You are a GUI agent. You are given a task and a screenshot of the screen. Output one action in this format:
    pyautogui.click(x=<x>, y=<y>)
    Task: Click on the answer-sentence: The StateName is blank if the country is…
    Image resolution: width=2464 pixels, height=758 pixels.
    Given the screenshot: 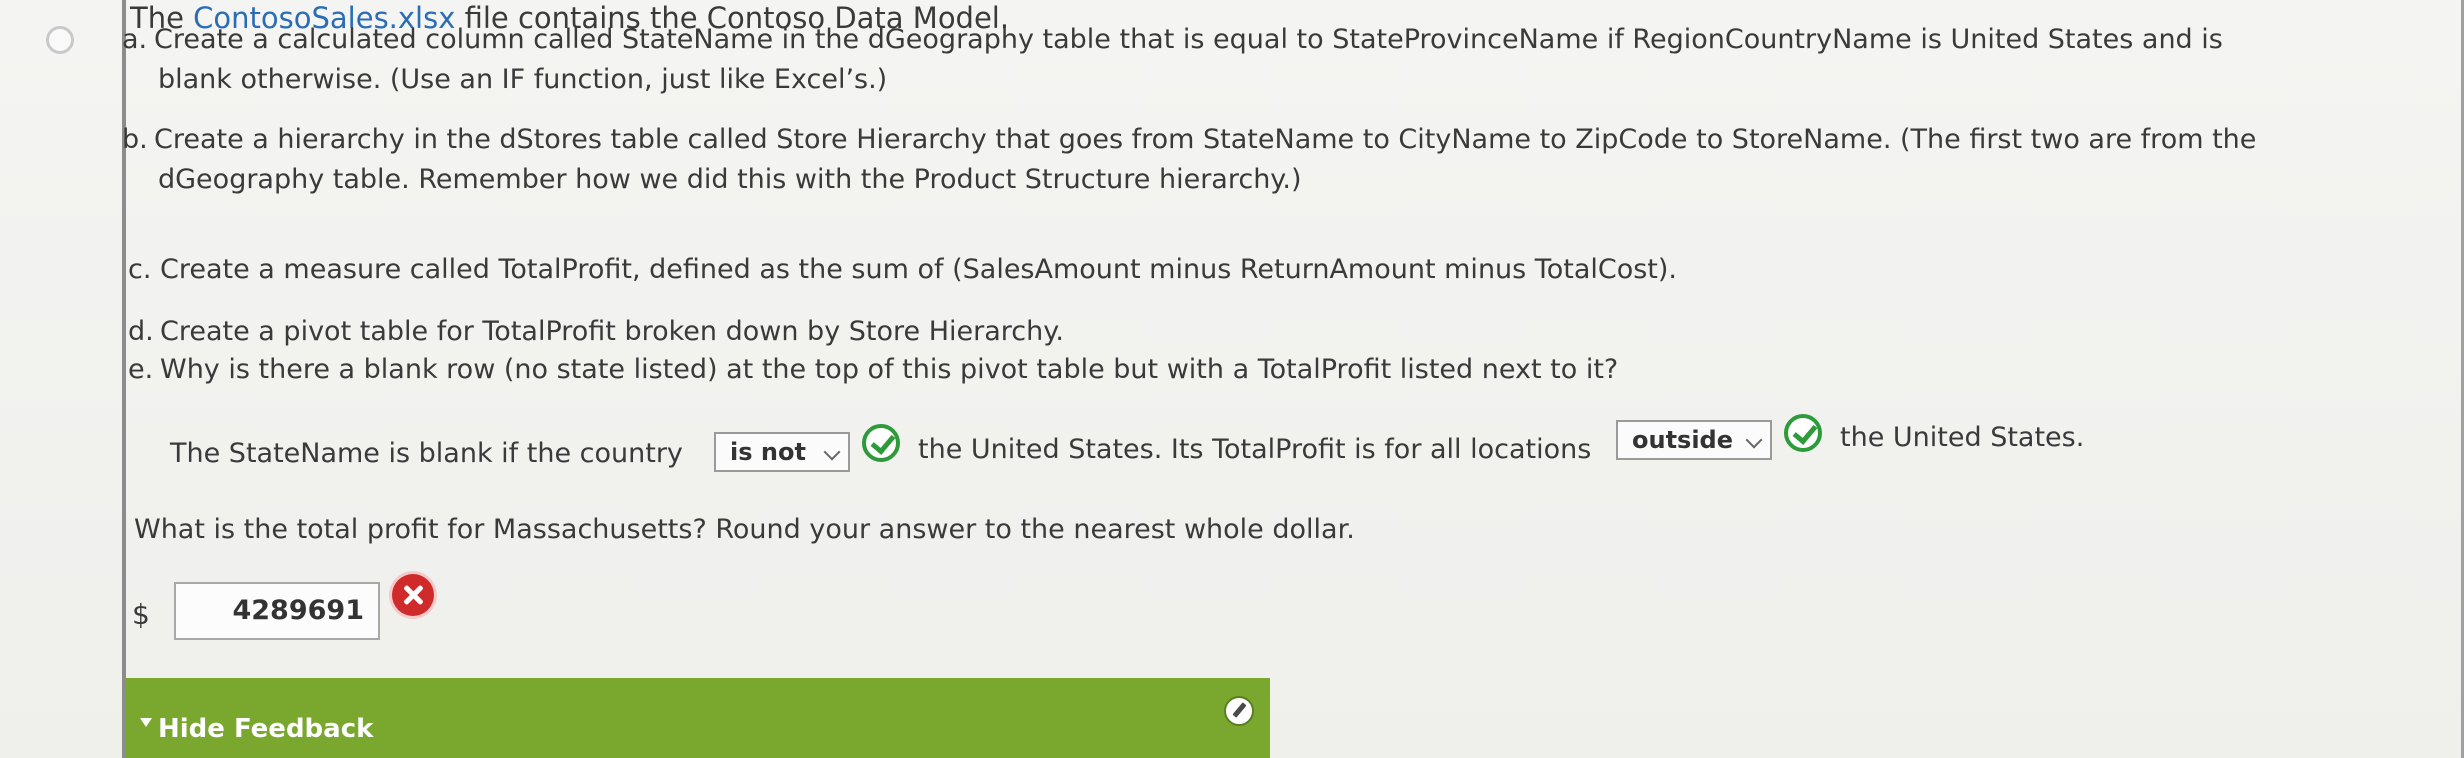 What is the action you would take?
    pyautogui.click(x=1170, y=444)
    